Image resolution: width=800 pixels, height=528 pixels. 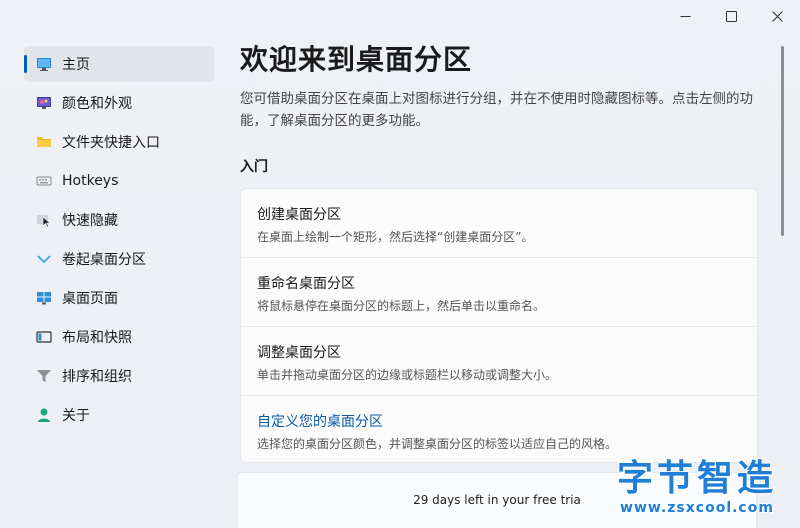 I want to click on card-row-adjust: 调整桌面分区 单击并拖动桌面分区的边缘或标题栏以移动或调整大小。, so click(x=499, y=361).